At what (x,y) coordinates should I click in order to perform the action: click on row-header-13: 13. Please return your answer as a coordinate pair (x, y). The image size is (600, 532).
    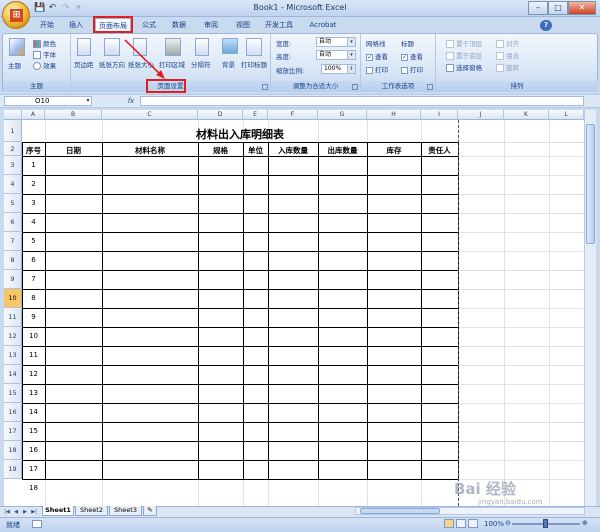
    Looking at the image, I should click on (13, 355).